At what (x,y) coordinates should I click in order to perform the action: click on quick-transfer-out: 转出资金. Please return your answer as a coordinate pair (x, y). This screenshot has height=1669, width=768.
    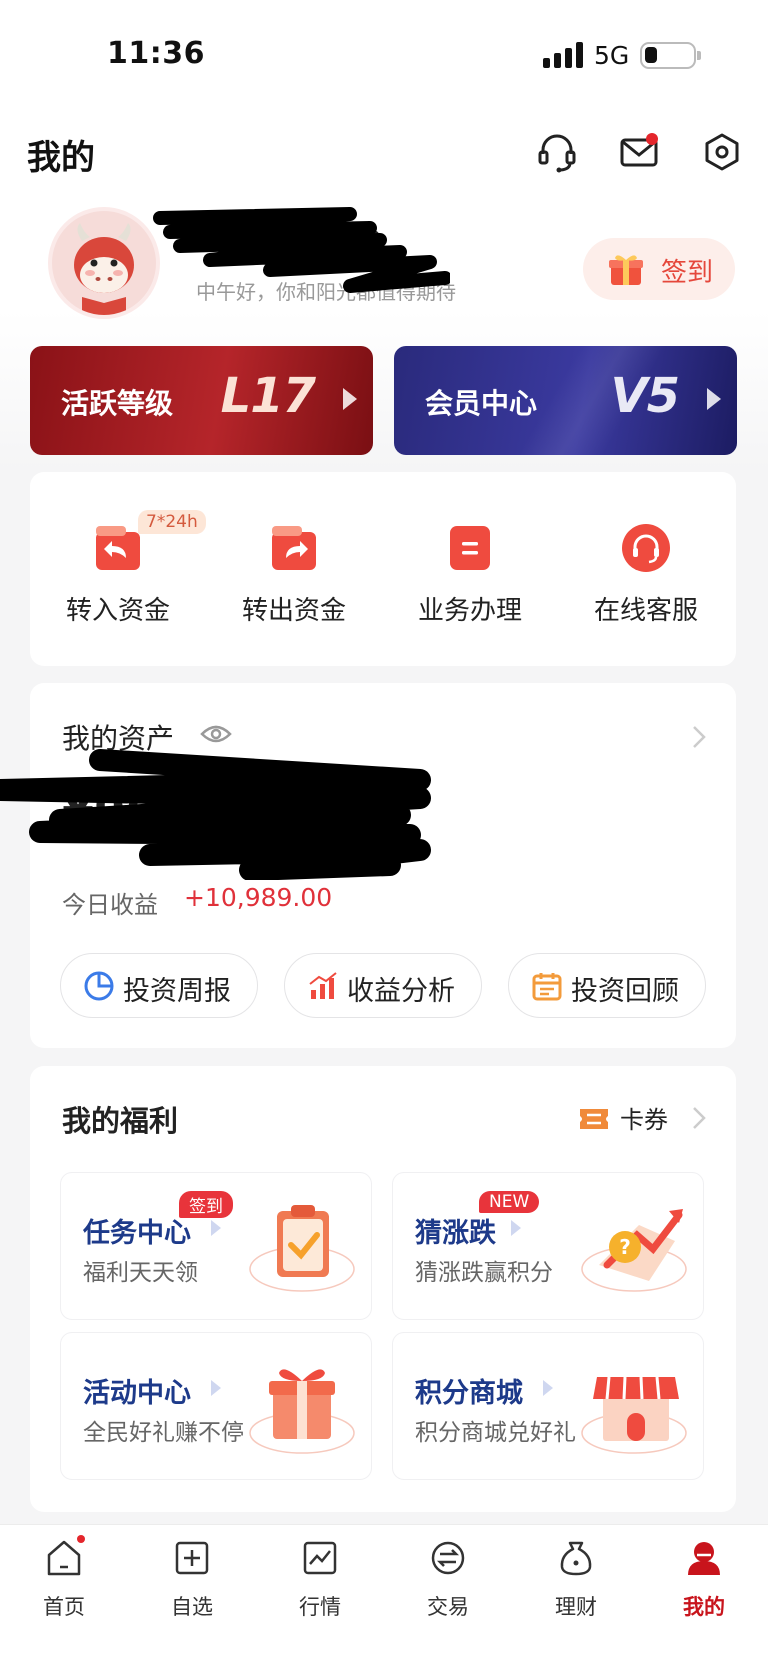
    Looking at the image, I should click on (294, 569).